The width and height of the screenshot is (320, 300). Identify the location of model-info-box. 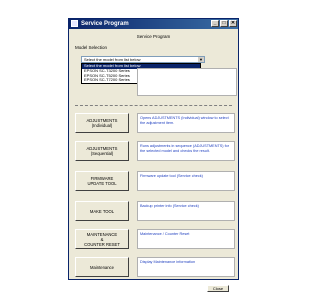
(187, 82).